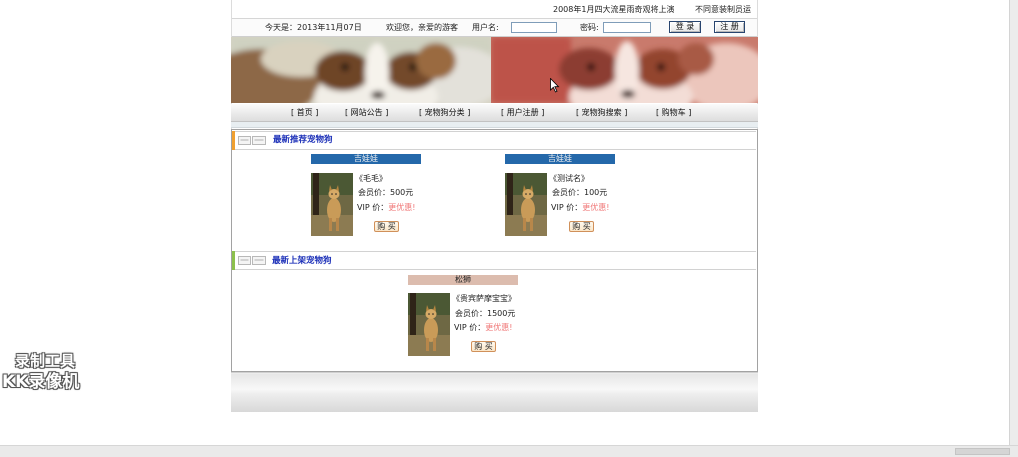  I want to click on horizontal-scrollbar-thumb, so click(982, 451).